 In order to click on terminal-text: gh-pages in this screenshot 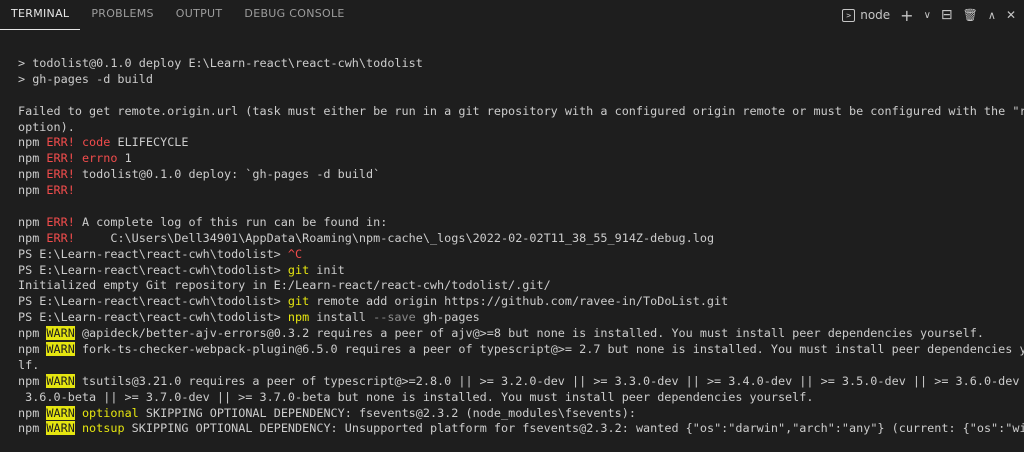, I will do `click(447, 317)`.